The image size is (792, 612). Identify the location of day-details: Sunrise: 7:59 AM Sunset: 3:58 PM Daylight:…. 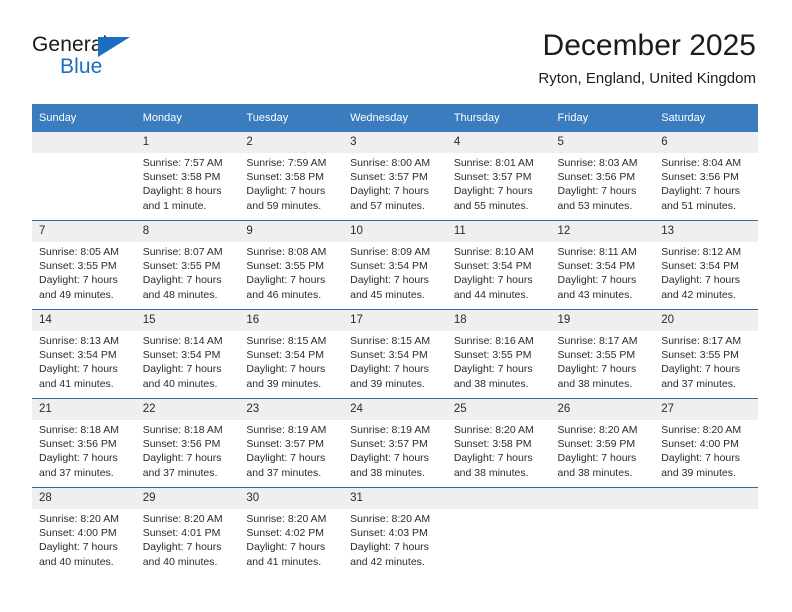
(291, 183).